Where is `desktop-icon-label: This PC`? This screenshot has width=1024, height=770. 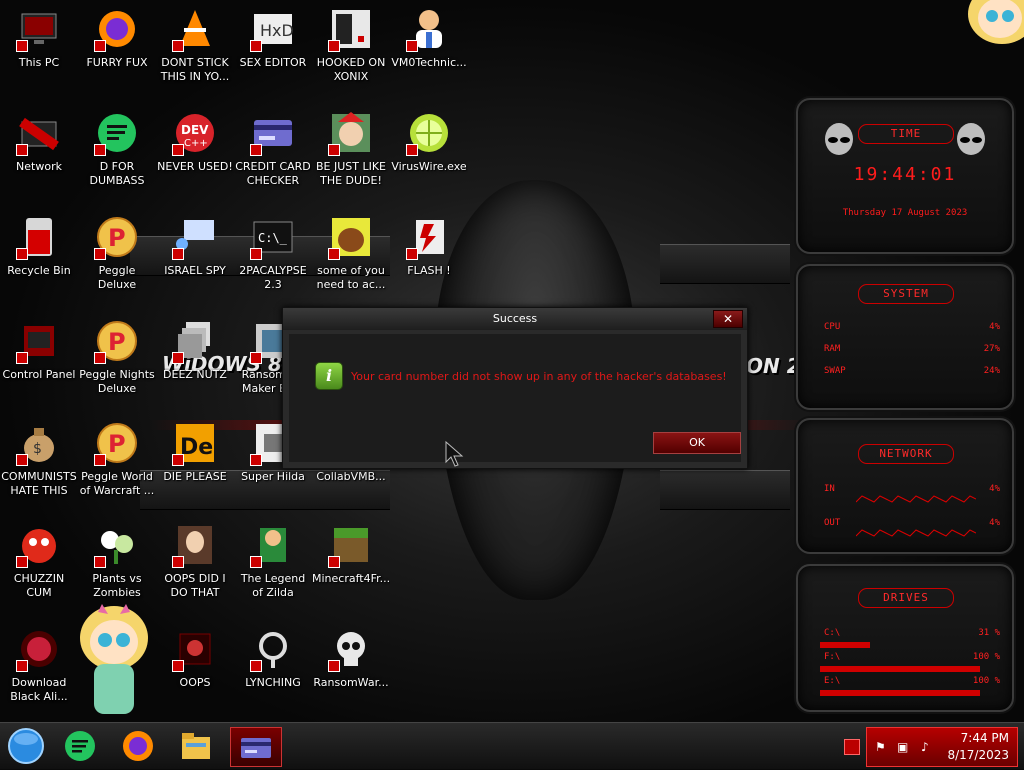
desktop-icon-label: This PC is located at coordinates (39, 62).